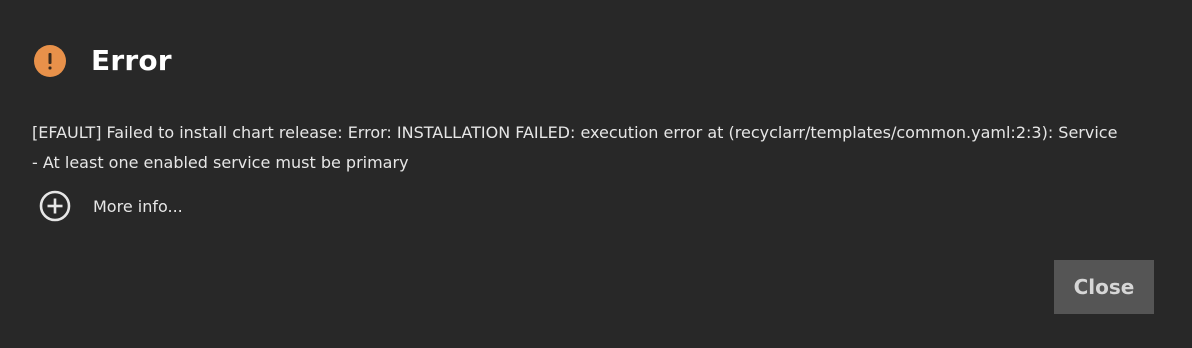 The height and width of the screenshot is (348, 1192). Describe the element at coordinates (131, 60) in the screenshot. I see `dialog-title: Error` at that location.